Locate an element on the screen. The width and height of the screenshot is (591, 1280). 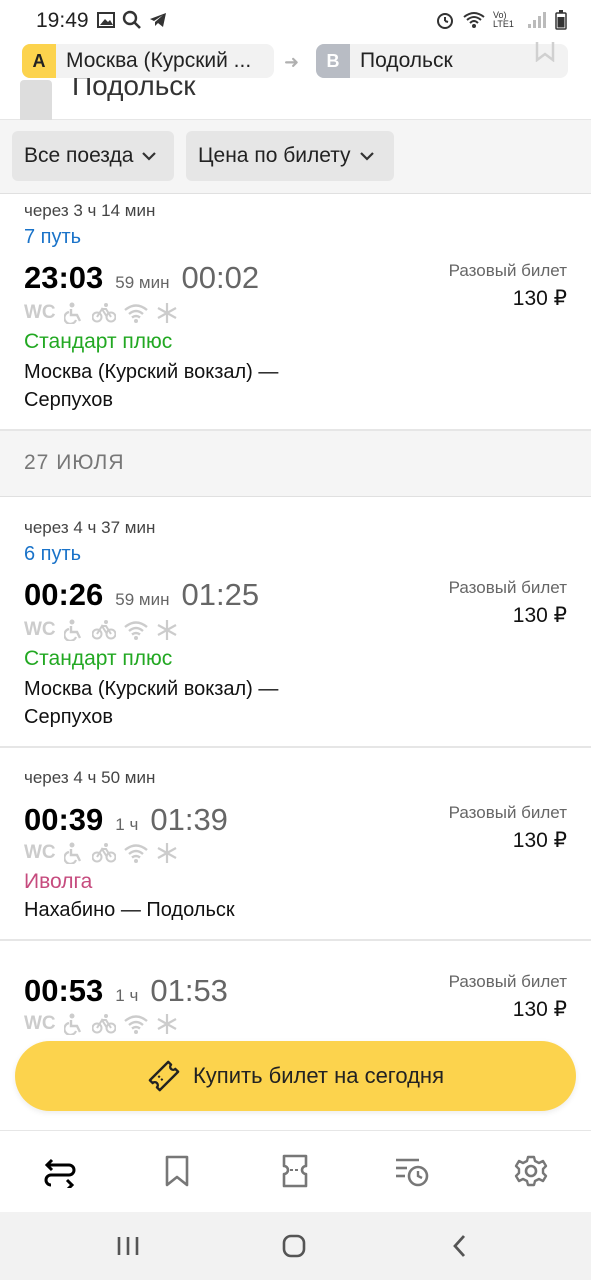
to-station-label: Подольск is located at coordinates (406, 60).